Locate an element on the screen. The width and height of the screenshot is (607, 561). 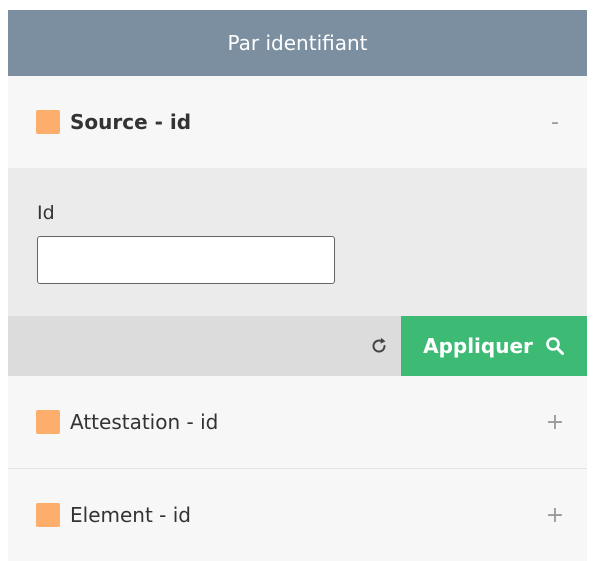
search-icon is located at coordinates (555, 346).